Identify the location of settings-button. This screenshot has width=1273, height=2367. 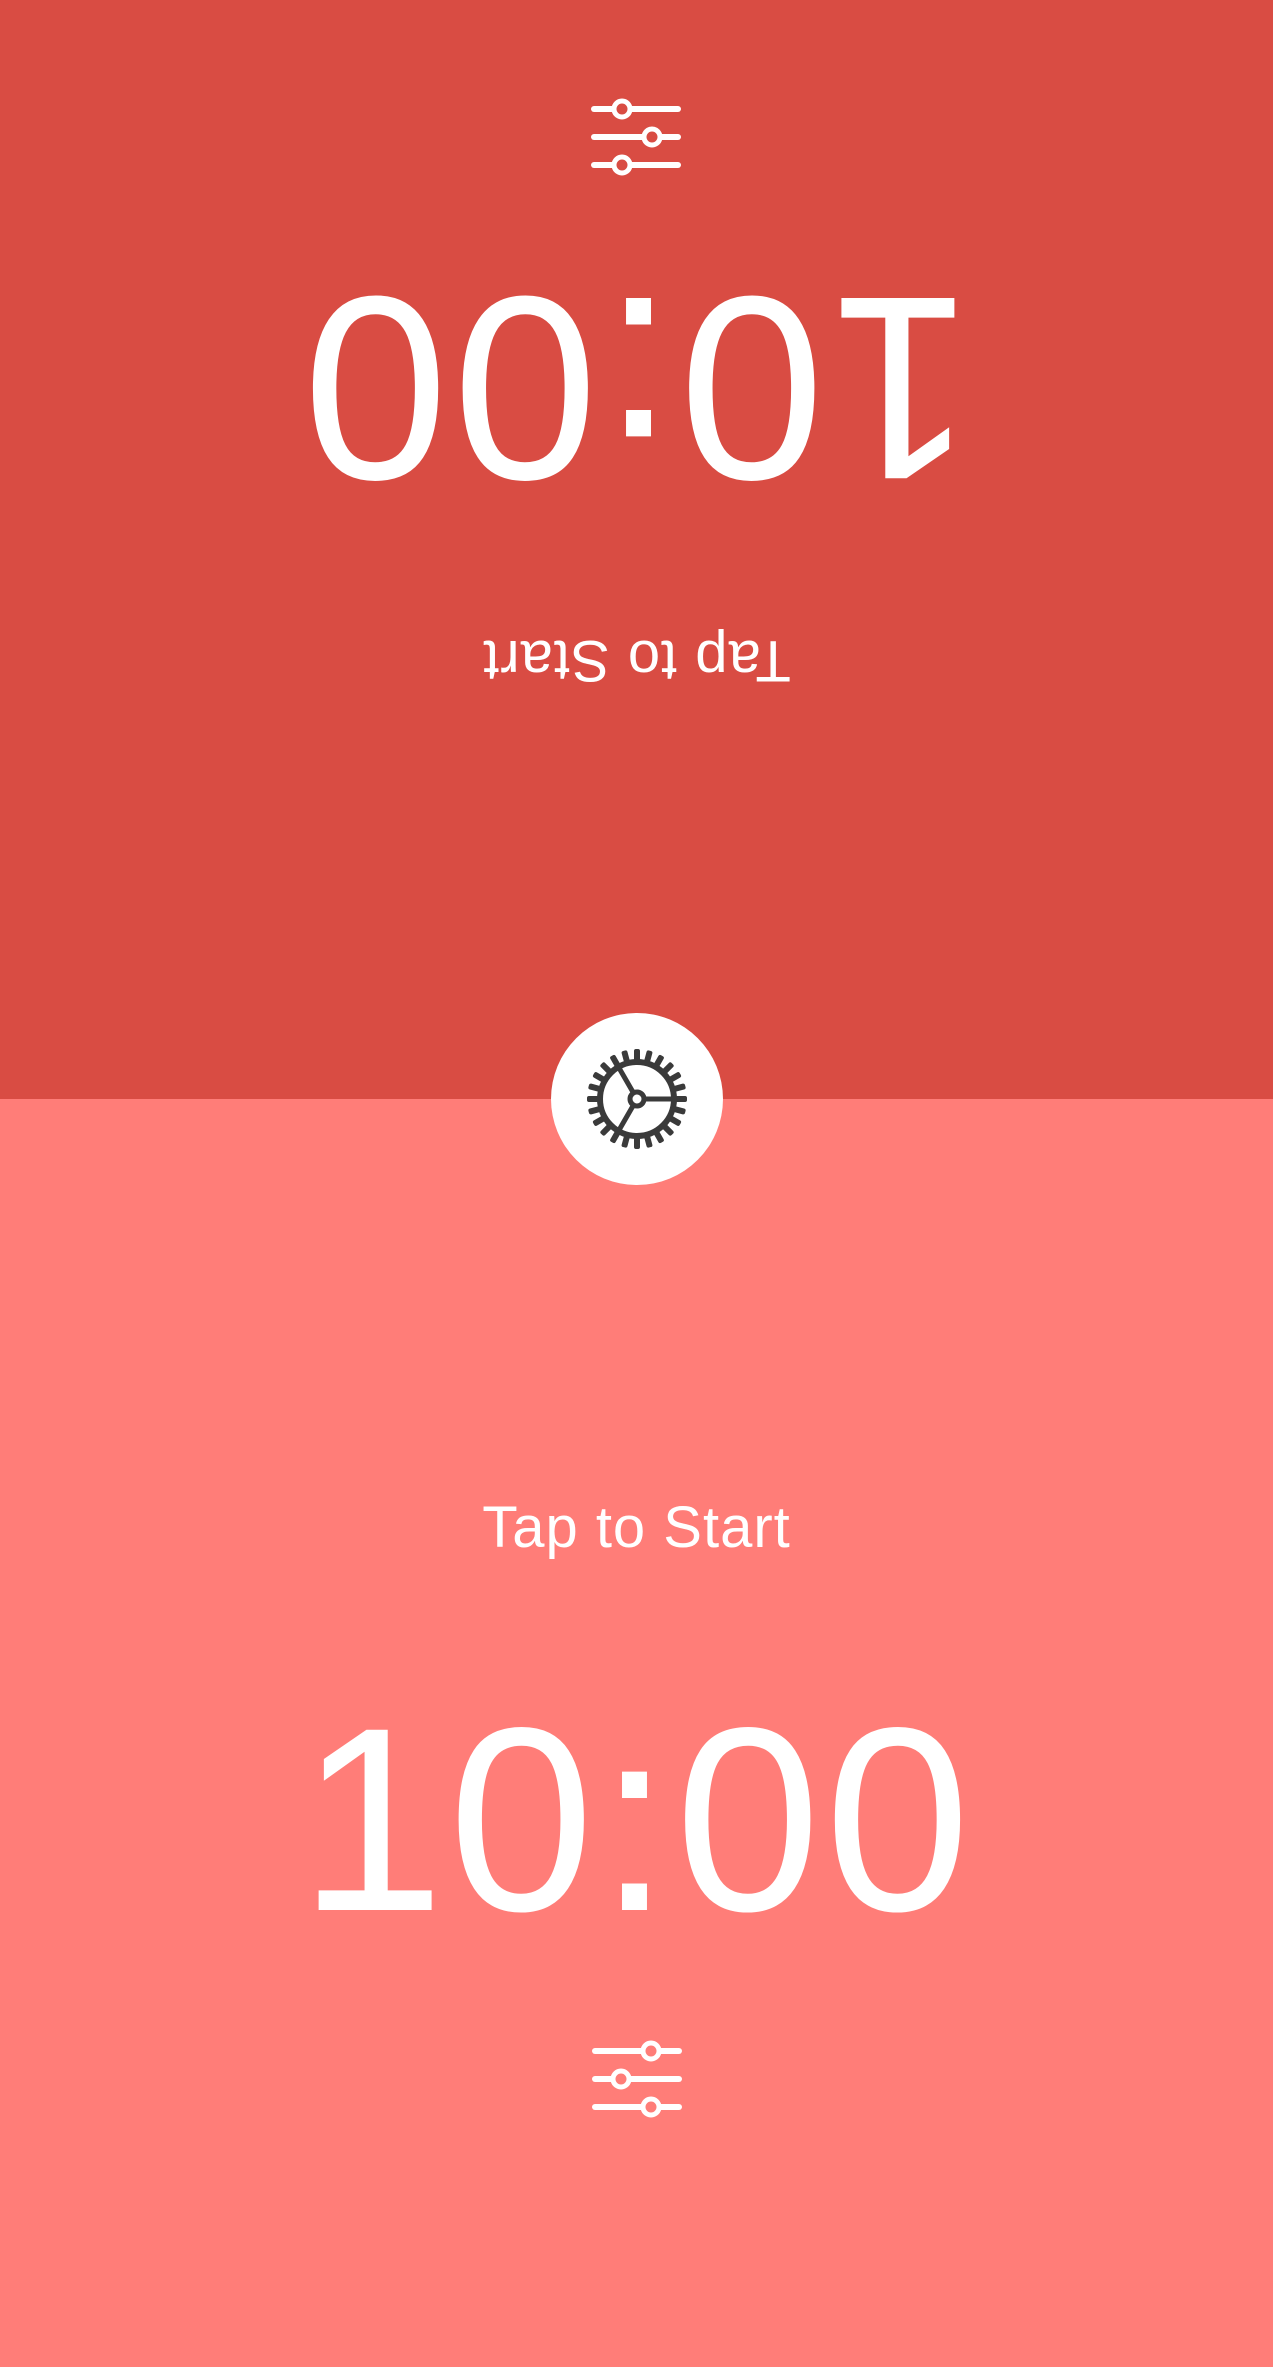
(637, 1099).